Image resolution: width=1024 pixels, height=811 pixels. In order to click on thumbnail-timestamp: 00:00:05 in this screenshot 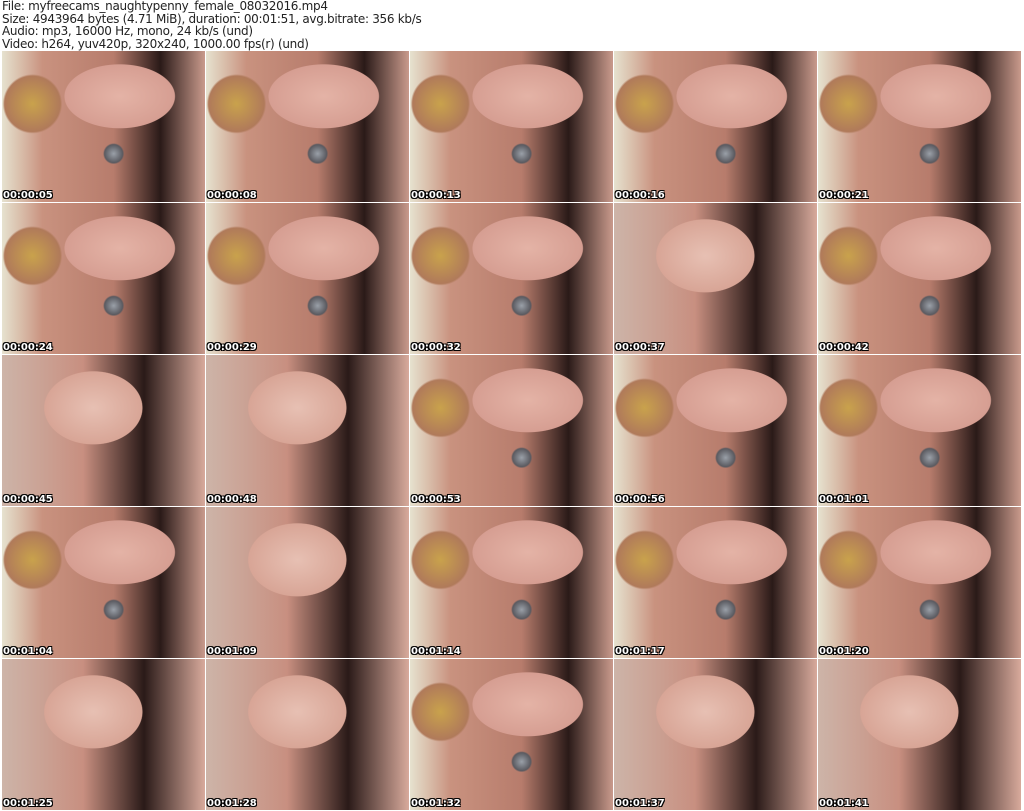, I will do `click(28, 195)`.